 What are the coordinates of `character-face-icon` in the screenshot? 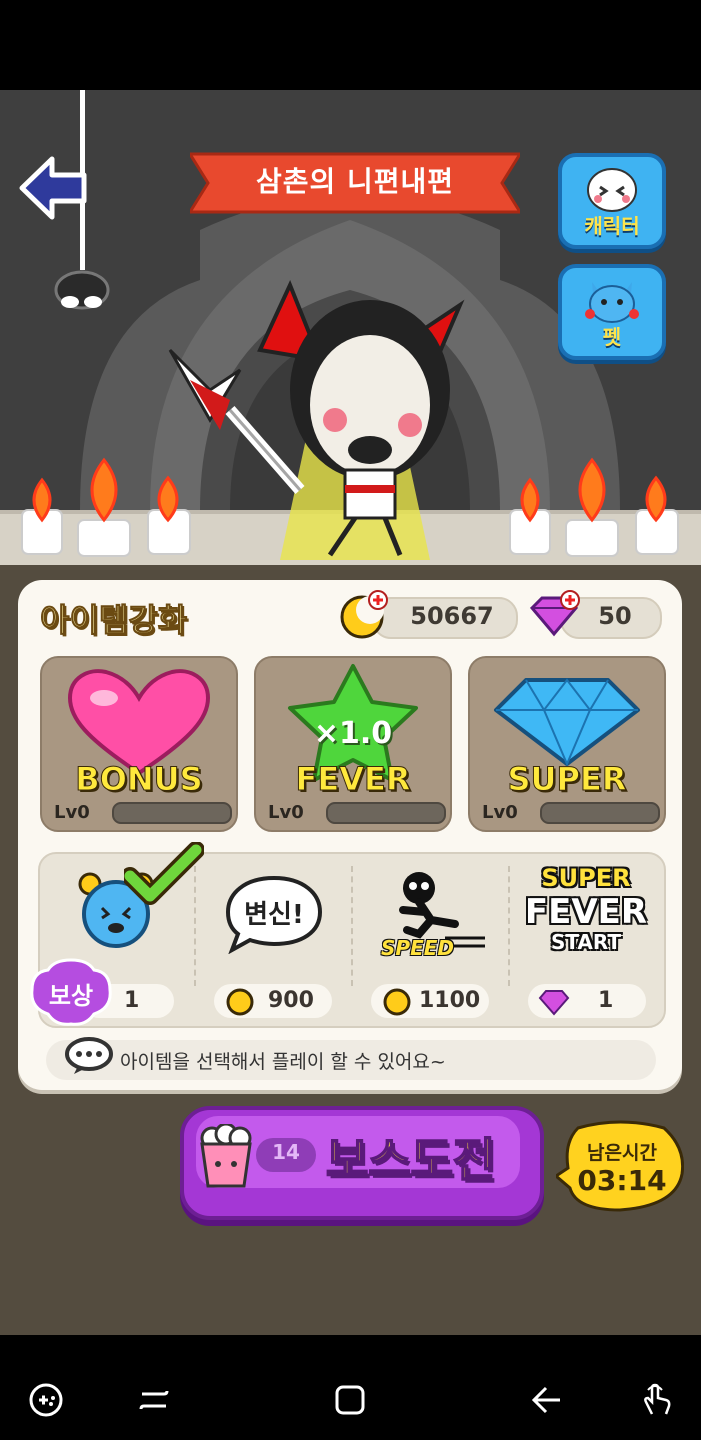 It's located at (612, 190).